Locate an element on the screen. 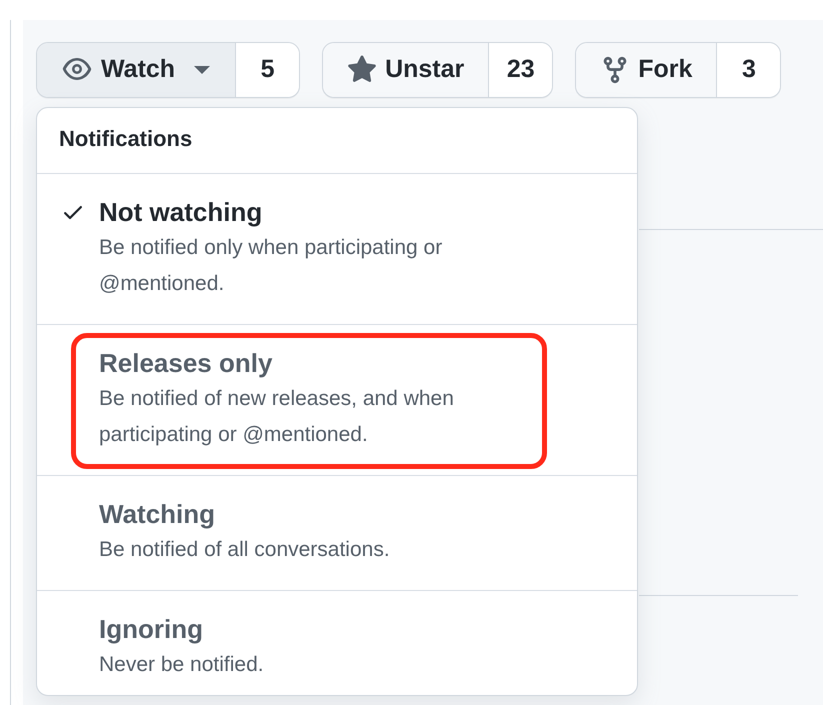 This screenshot has width=823, height=705. count-link: 23 is located at coordinates (520, 70).